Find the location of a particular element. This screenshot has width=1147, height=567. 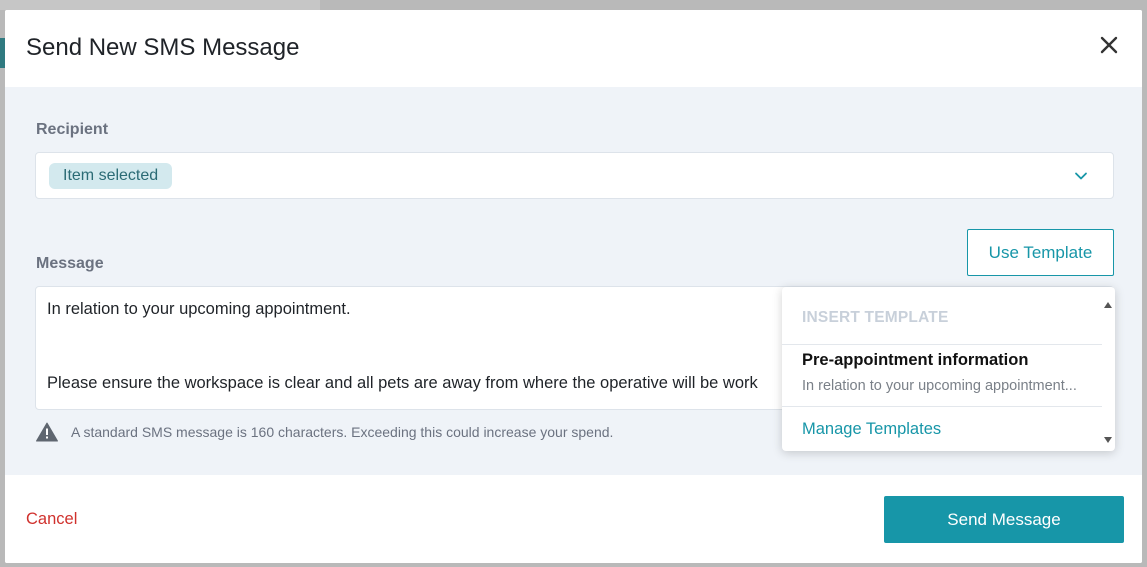

message-label: Message is located at coordinates (70, 263).